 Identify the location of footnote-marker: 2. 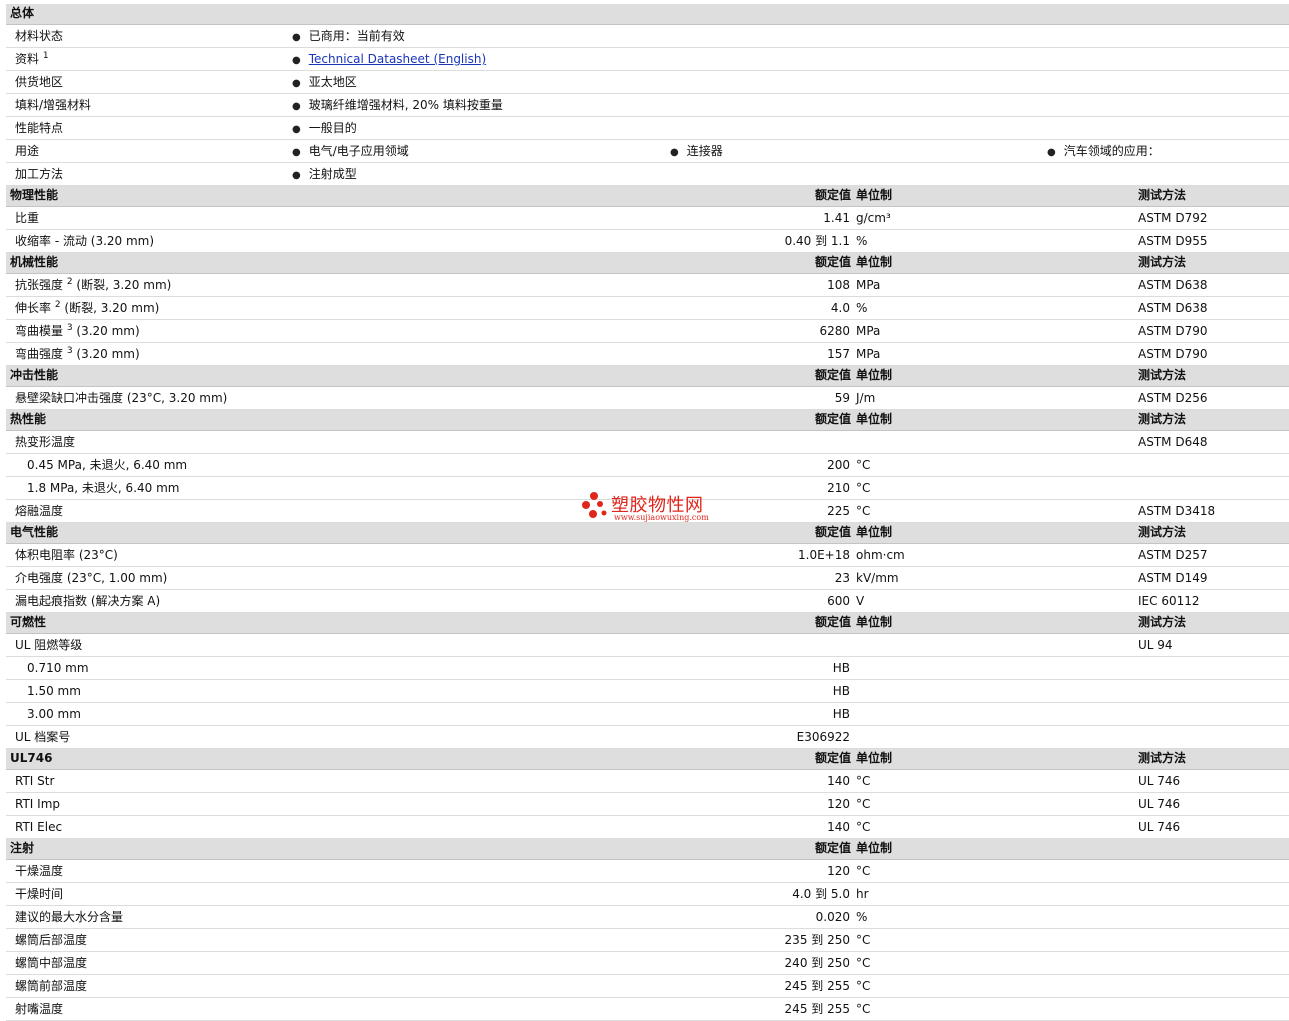
(57, 305).